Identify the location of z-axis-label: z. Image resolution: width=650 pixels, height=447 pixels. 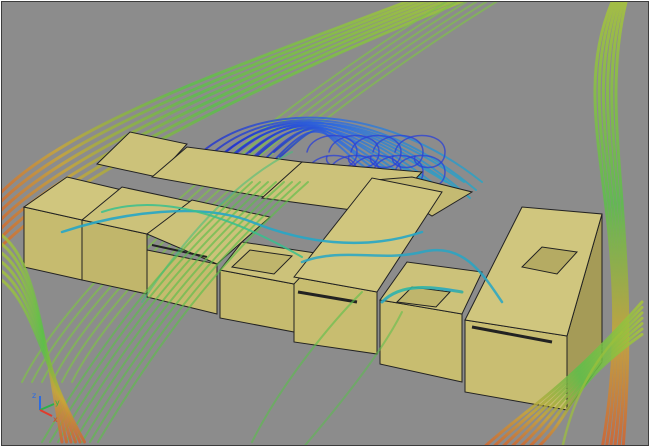
(34, 395).